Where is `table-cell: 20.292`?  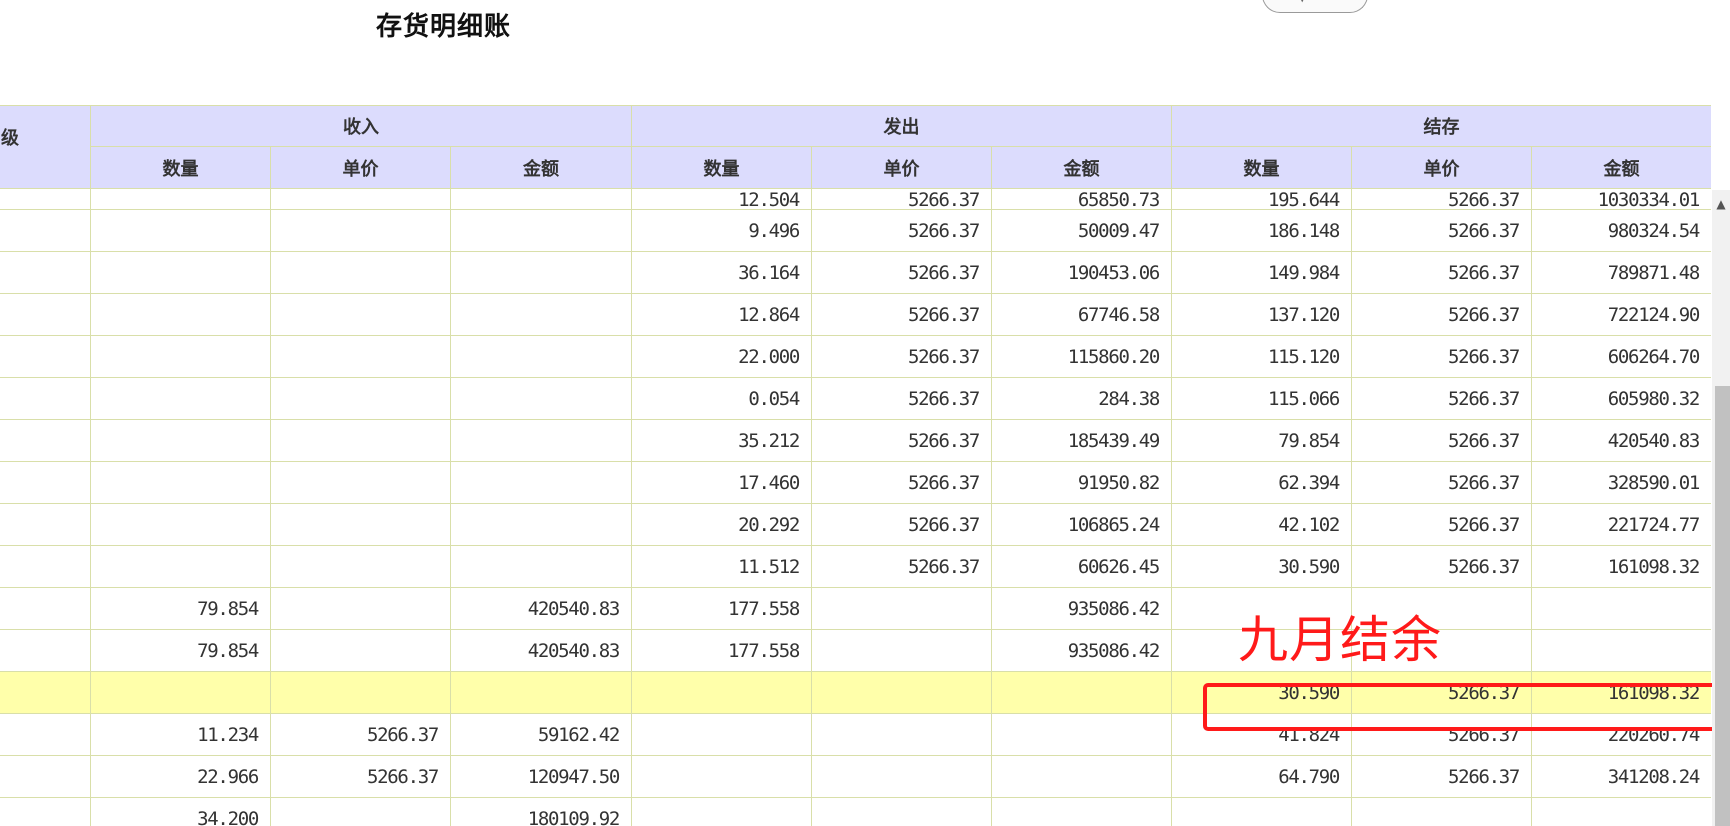
table-cell: 20.292 is located at coordinates (722, 524).